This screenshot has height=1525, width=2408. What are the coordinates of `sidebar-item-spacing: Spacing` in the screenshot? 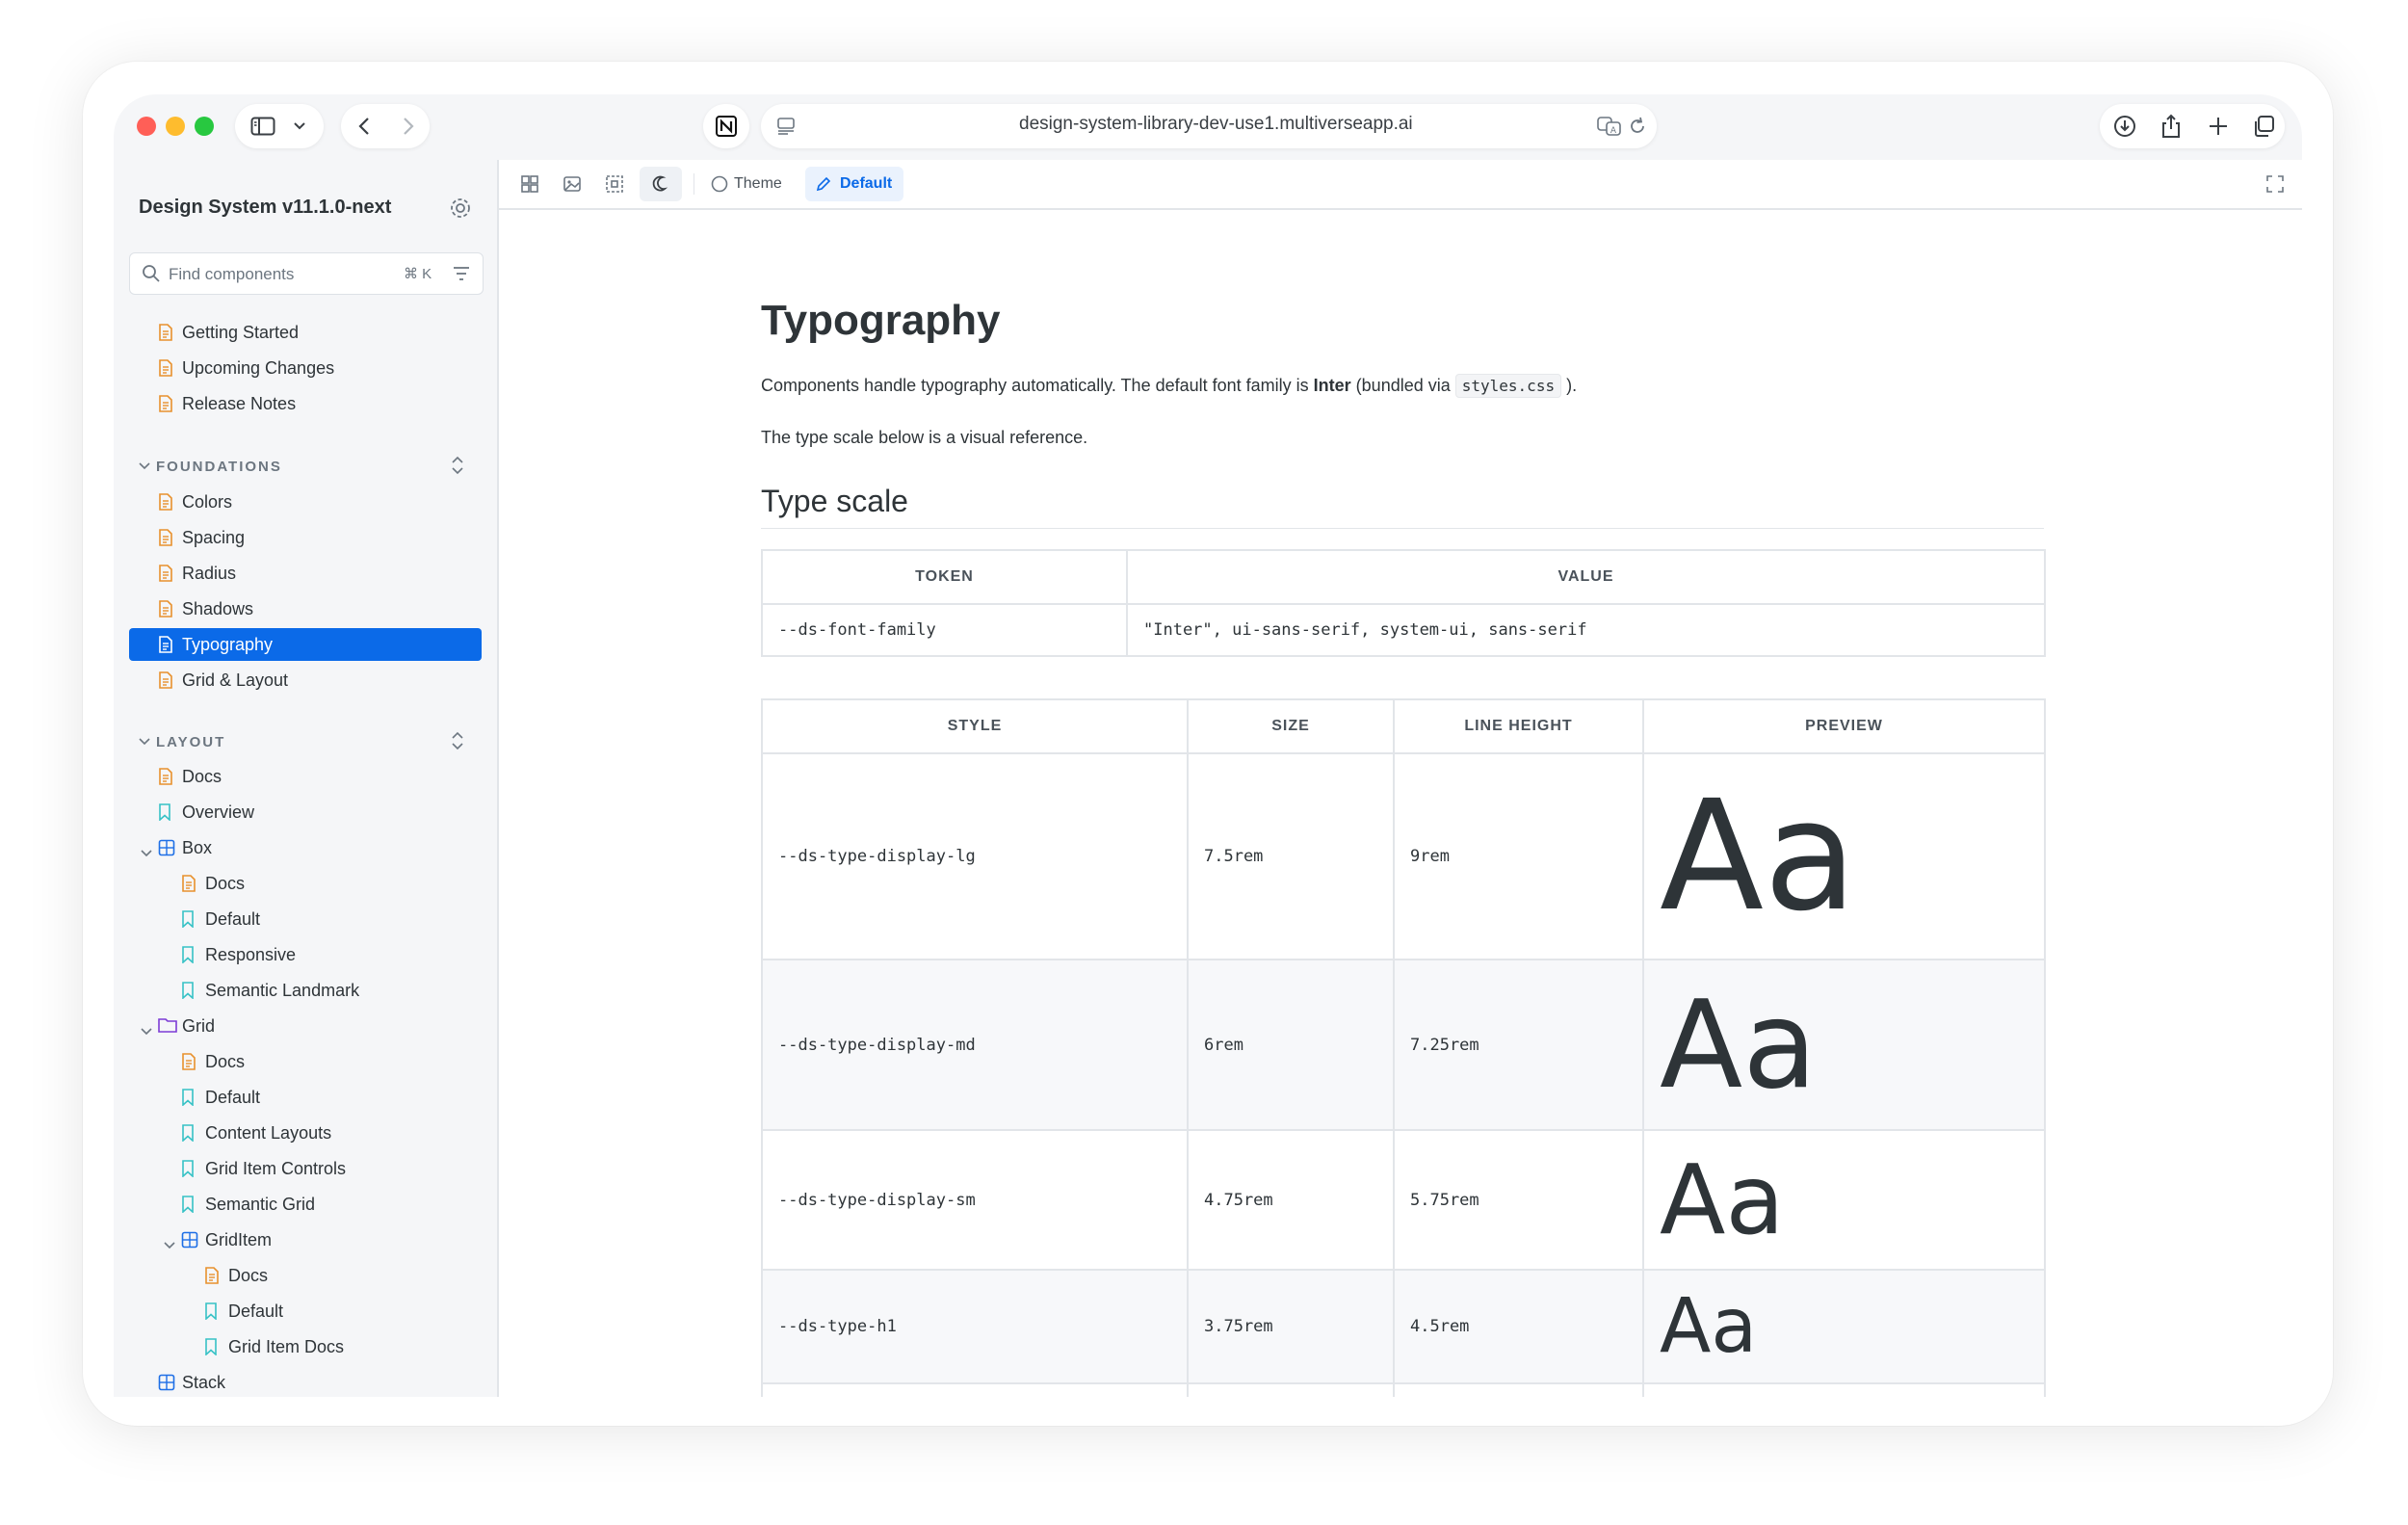 It's located at (305, 537).